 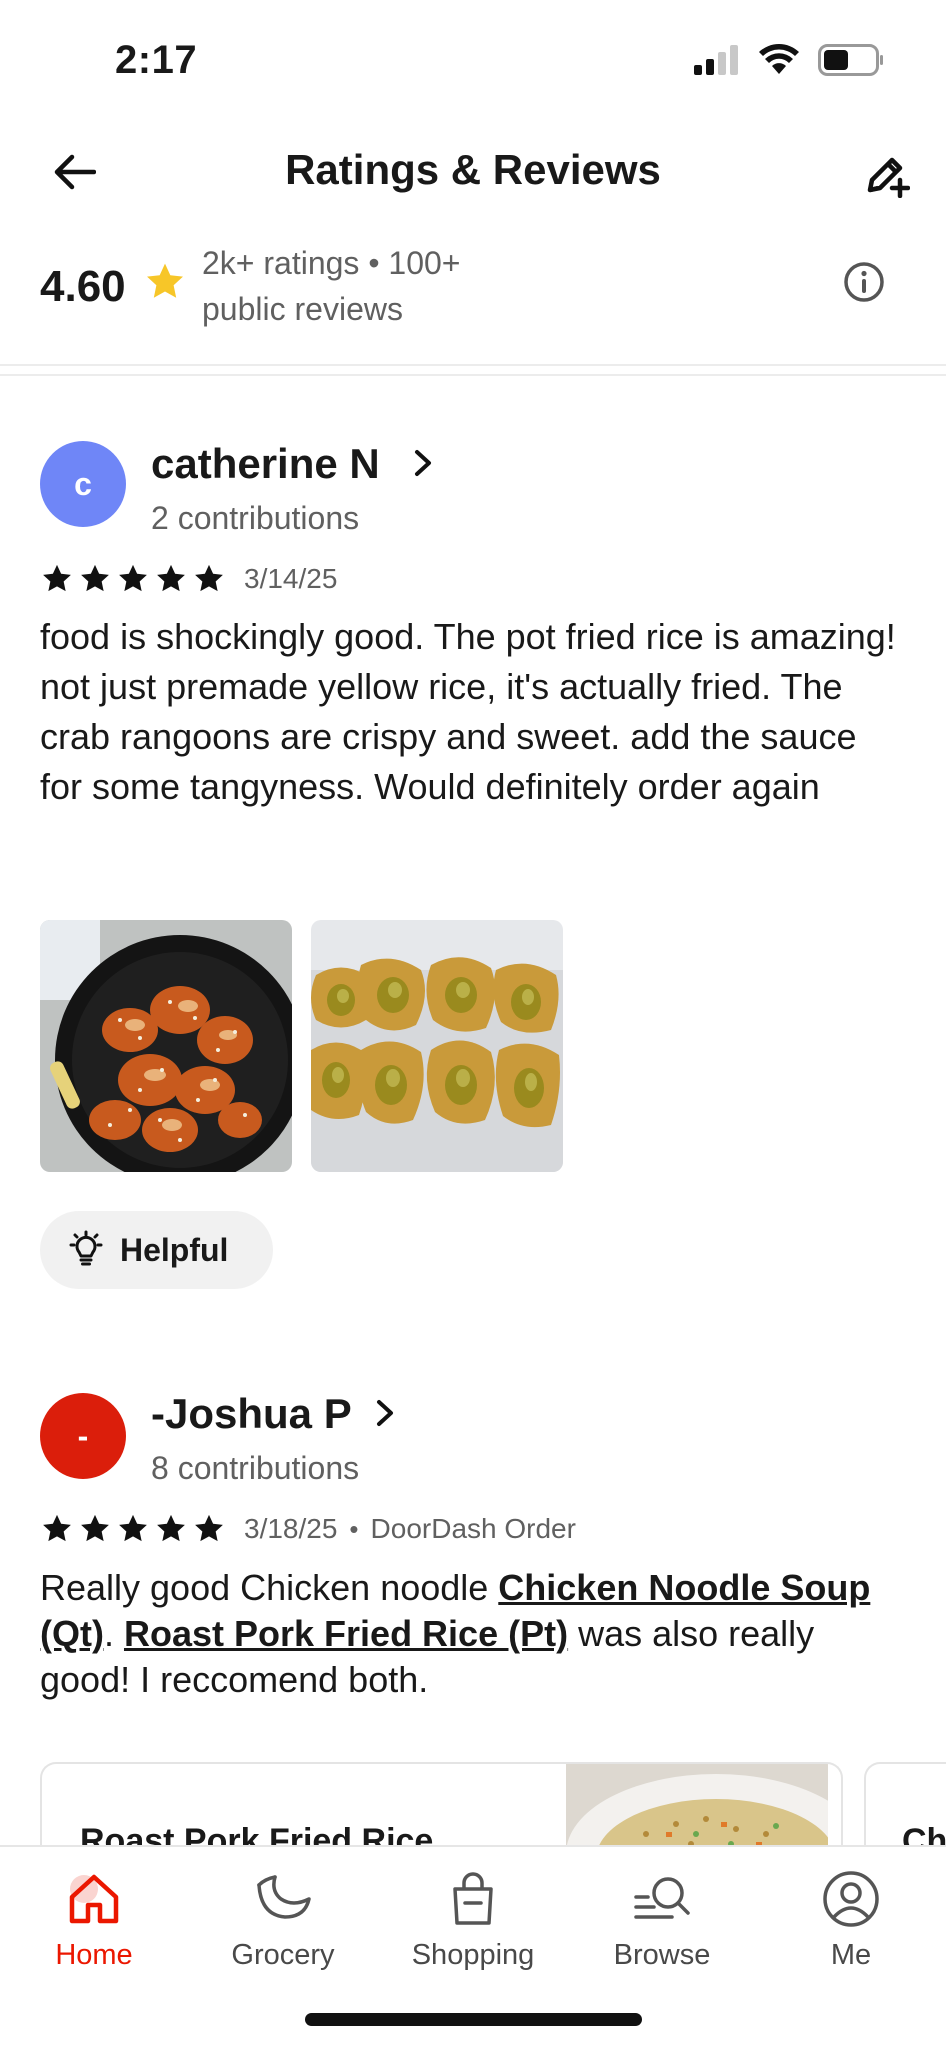 I want to click on battery-icon, so click(x=850, y=60).